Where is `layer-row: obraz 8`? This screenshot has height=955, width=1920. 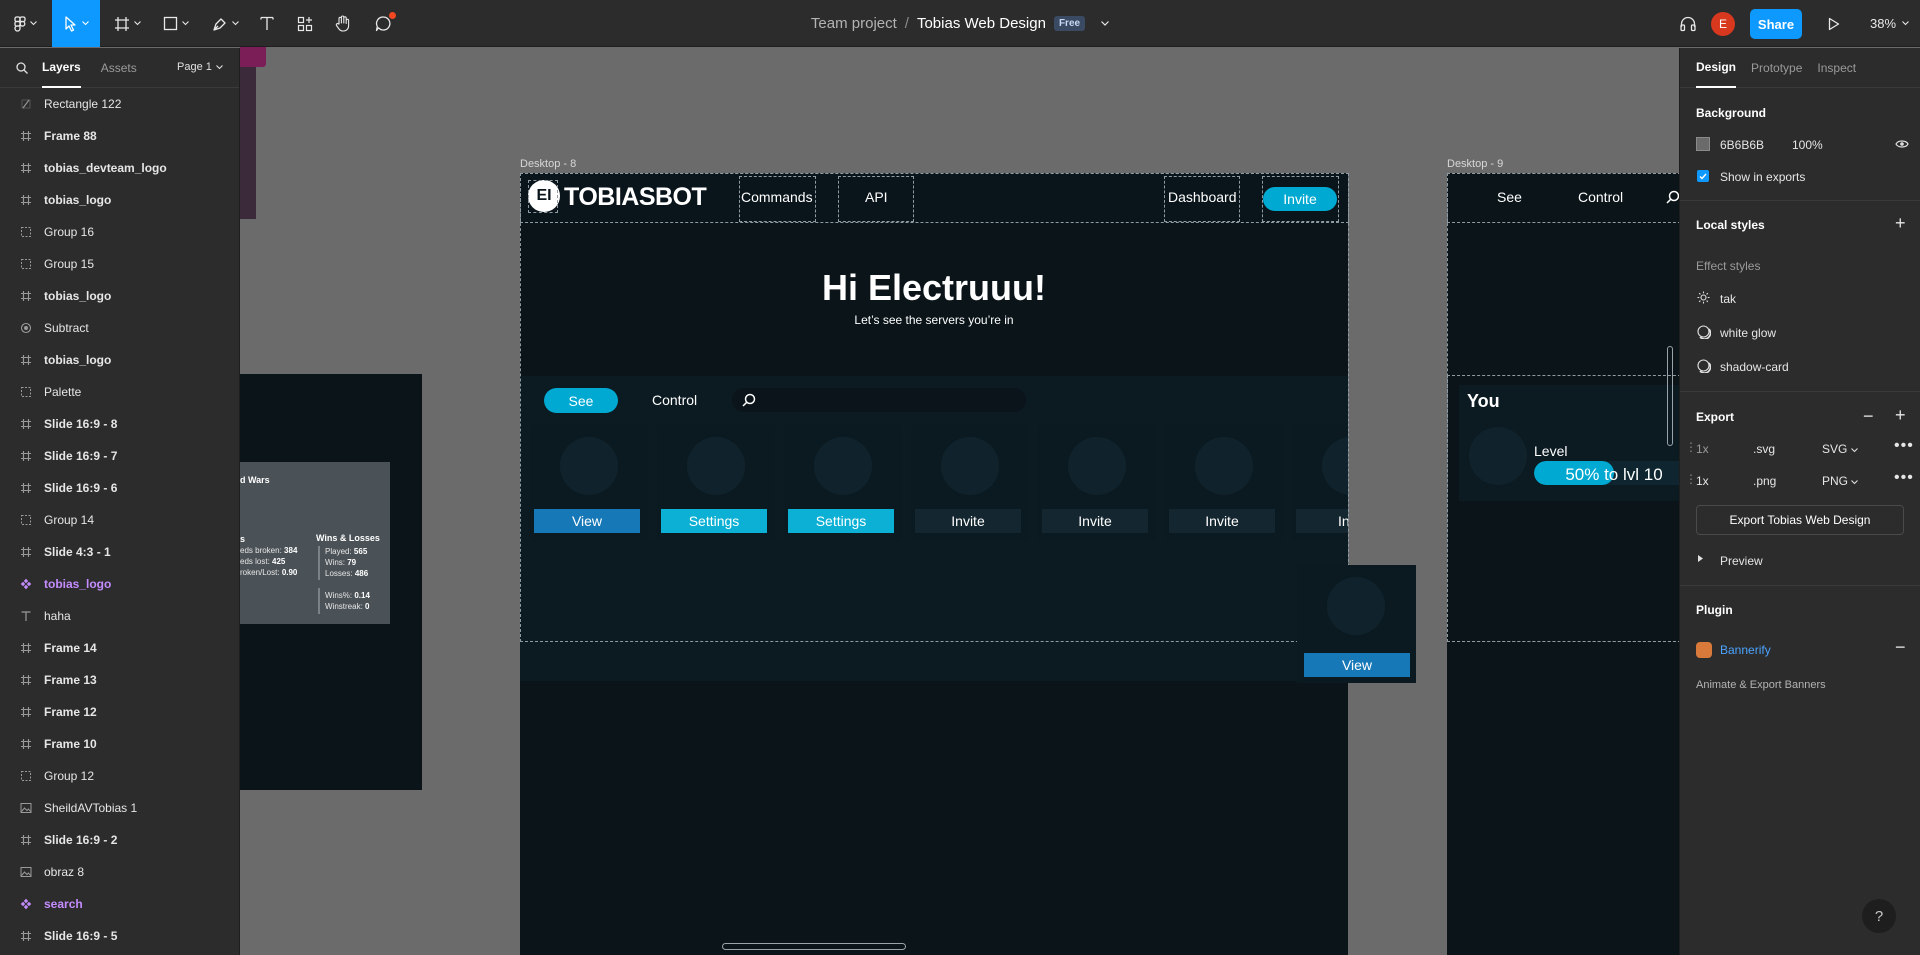 layer-row: obraz 8 is located at coordinates (119, 872).